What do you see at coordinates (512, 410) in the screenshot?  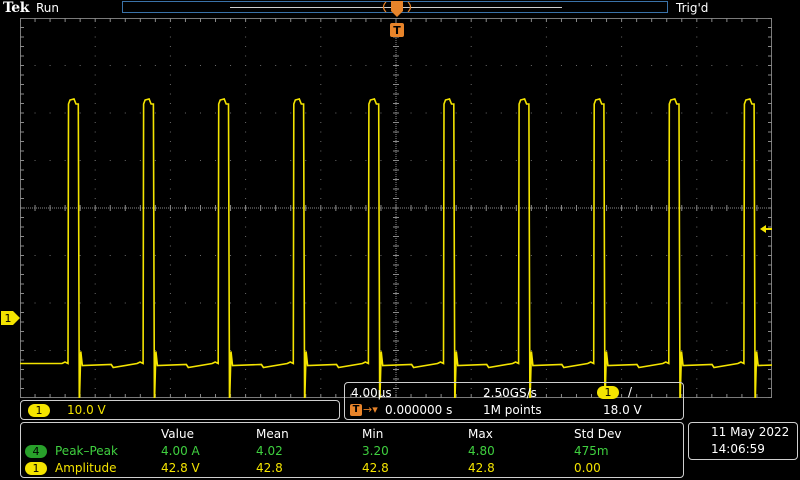 I see `record-length: 1M points` at bounding box center [512, 410].